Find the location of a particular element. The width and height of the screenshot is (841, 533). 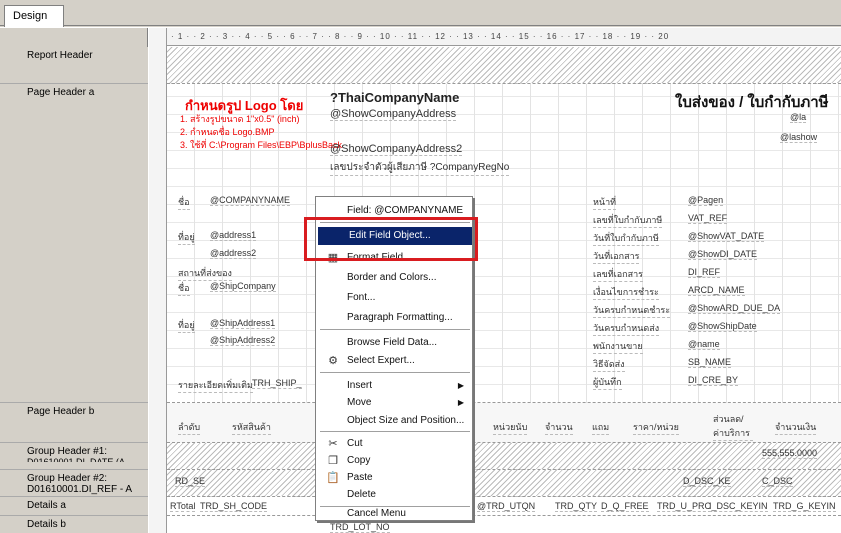

right-label-vat-date: วันที่ใบกำกับภาษี is located at coordinates (626, 238).